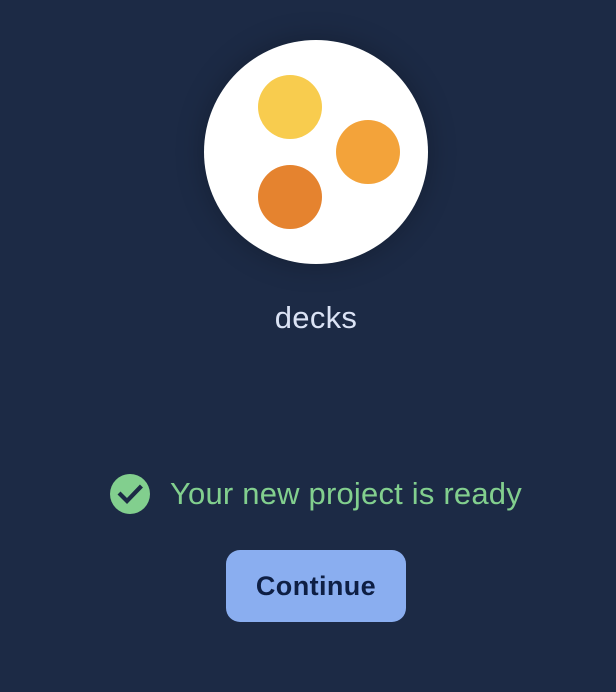 The image size is (616, 692). Describe the element at coordinates (368, 152) in the screenshot. I see `logo-dot-orange` at that location.